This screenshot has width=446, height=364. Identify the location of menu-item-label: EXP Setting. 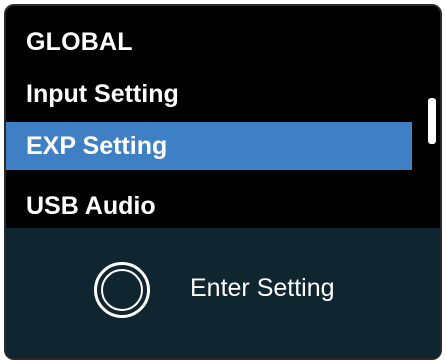
(97, 146).